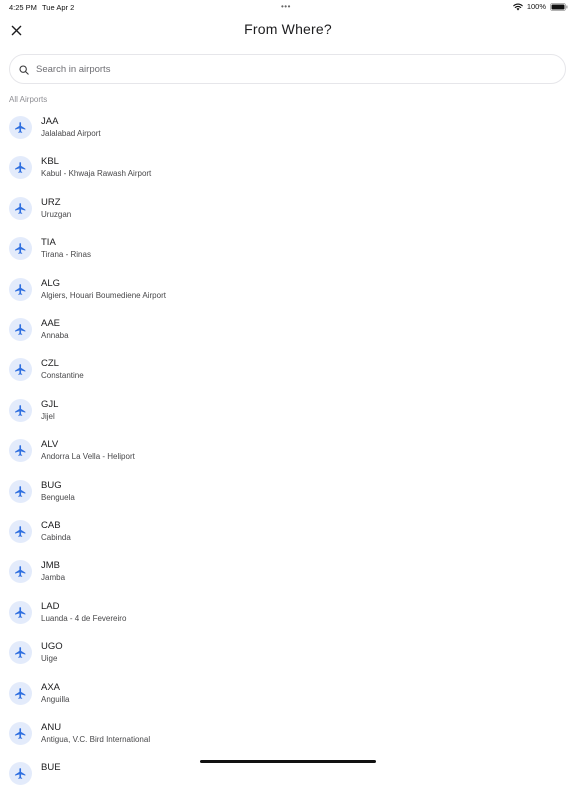 This screenshot has height=795, width=576. I want to click on search-input, so click(286, 69).